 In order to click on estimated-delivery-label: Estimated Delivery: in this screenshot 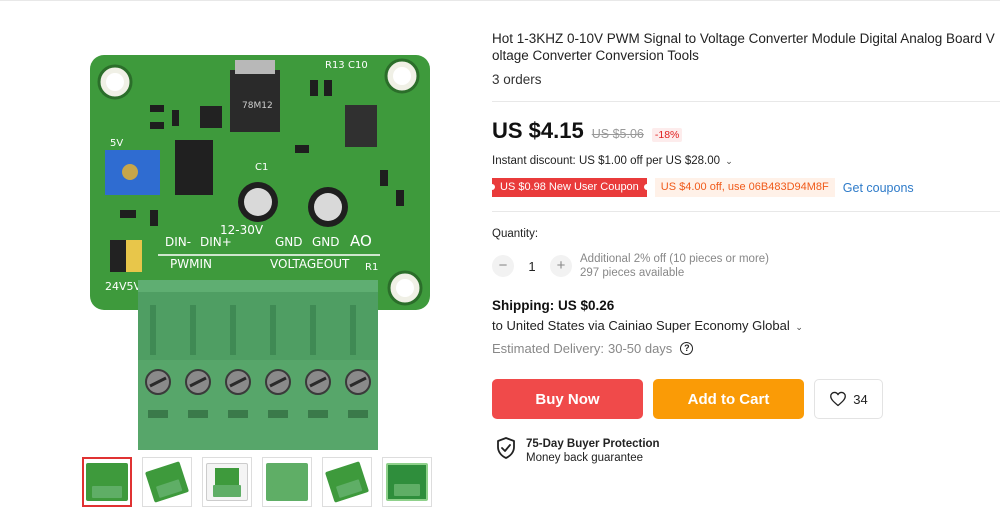, I will do `click(548, 348)`.